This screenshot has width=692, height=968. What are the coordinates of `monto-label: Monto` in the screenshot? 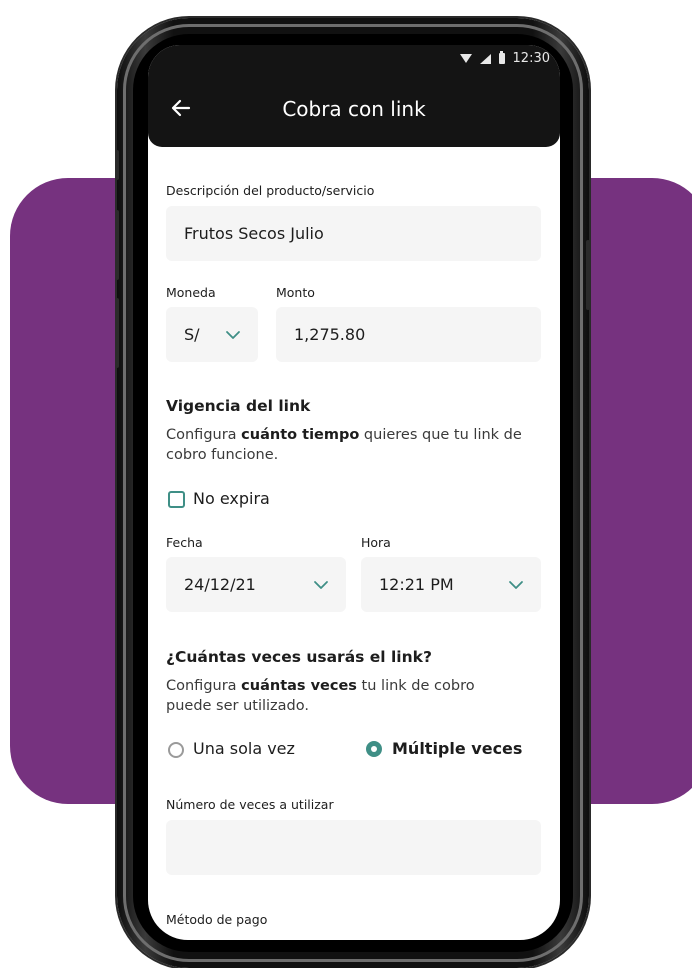 It's located at (295, 292).